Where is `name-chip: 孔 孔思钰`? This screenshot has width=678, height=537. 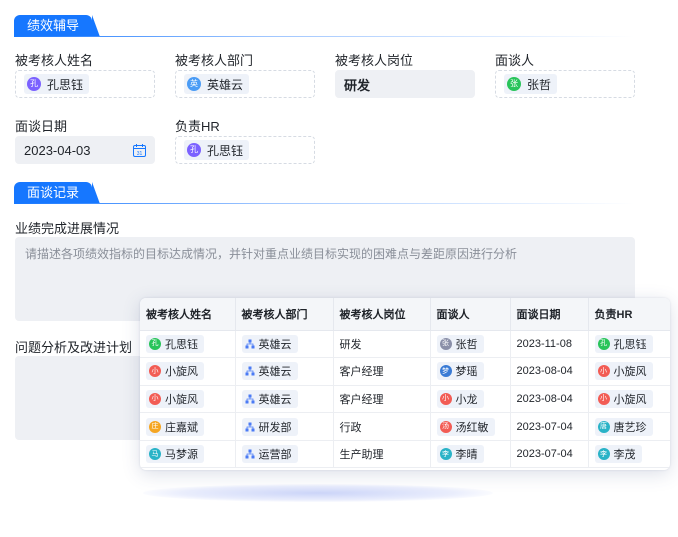 name-chip: 孔 孔思钰 is located at coordinates (57, 84).